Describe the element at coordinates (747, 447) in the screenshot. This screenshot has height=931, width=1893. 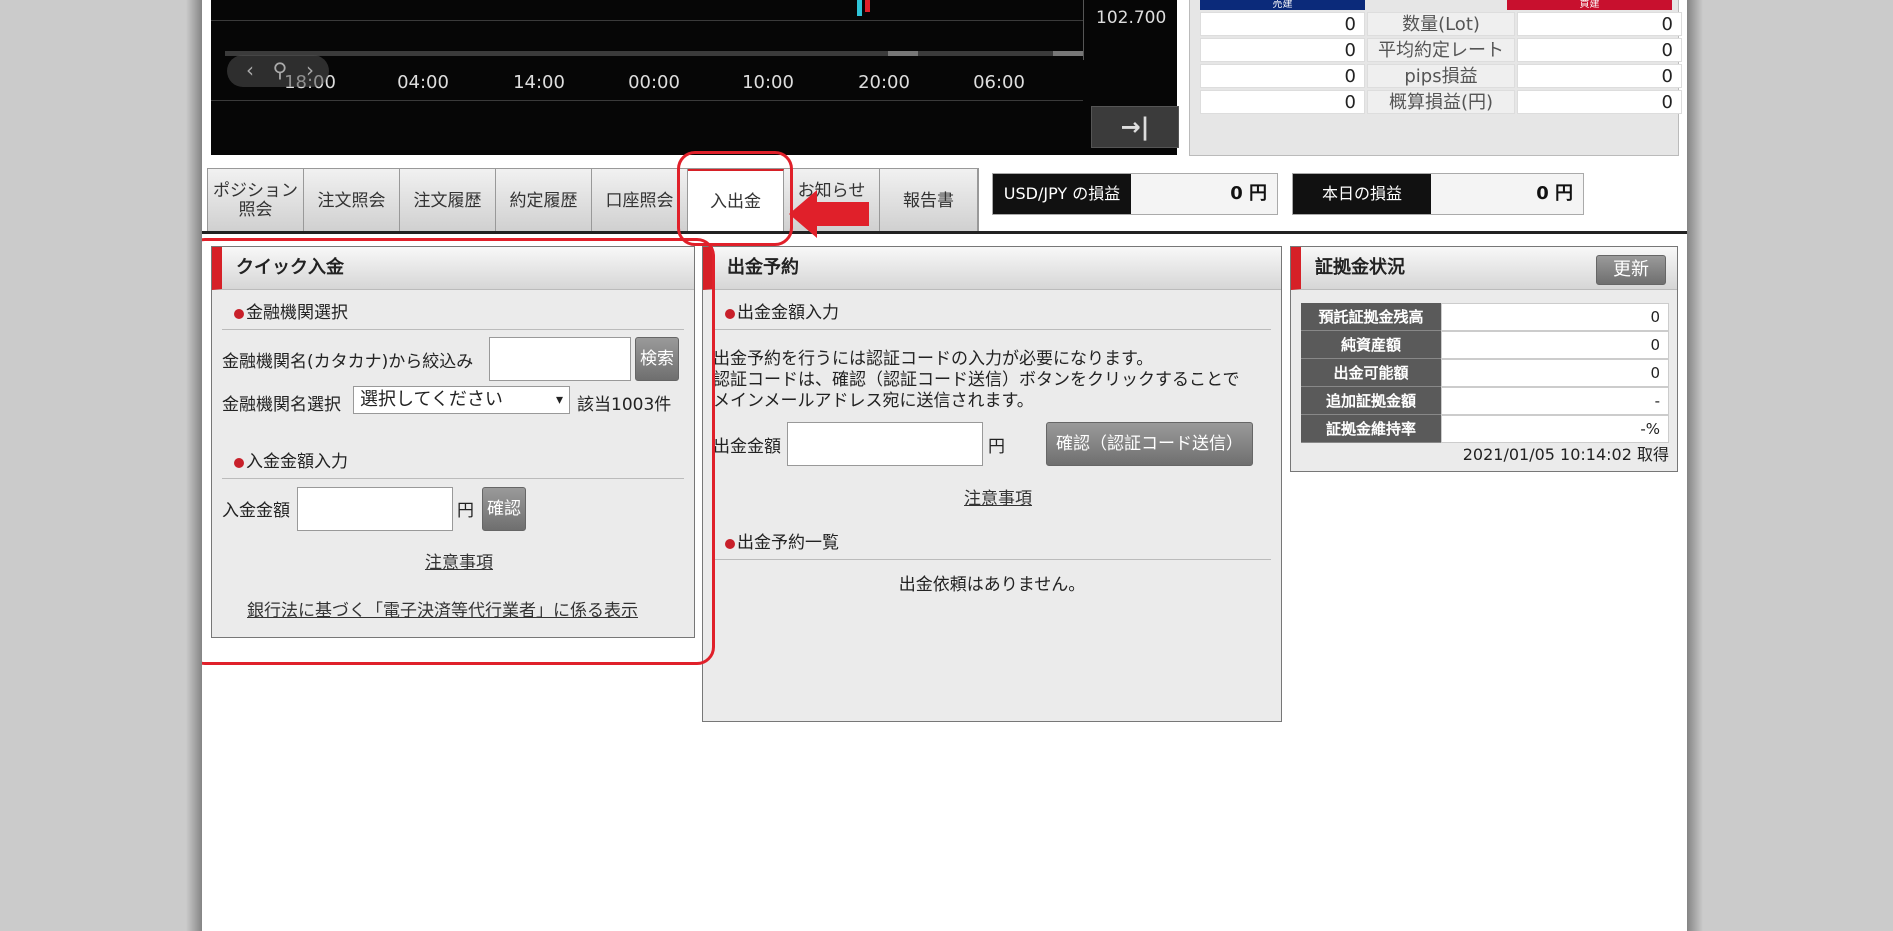
I see `amount-label: 出金金額` at that location.